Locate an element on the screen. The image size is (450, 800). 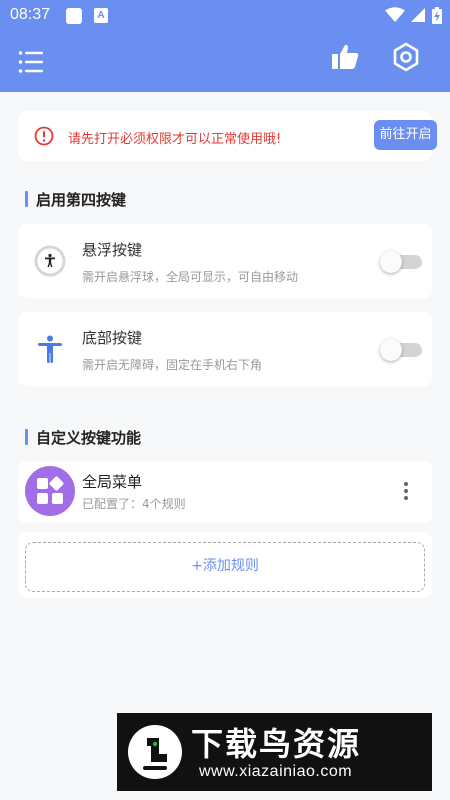
floating-button-toggle is located at coordinates (402, 262).